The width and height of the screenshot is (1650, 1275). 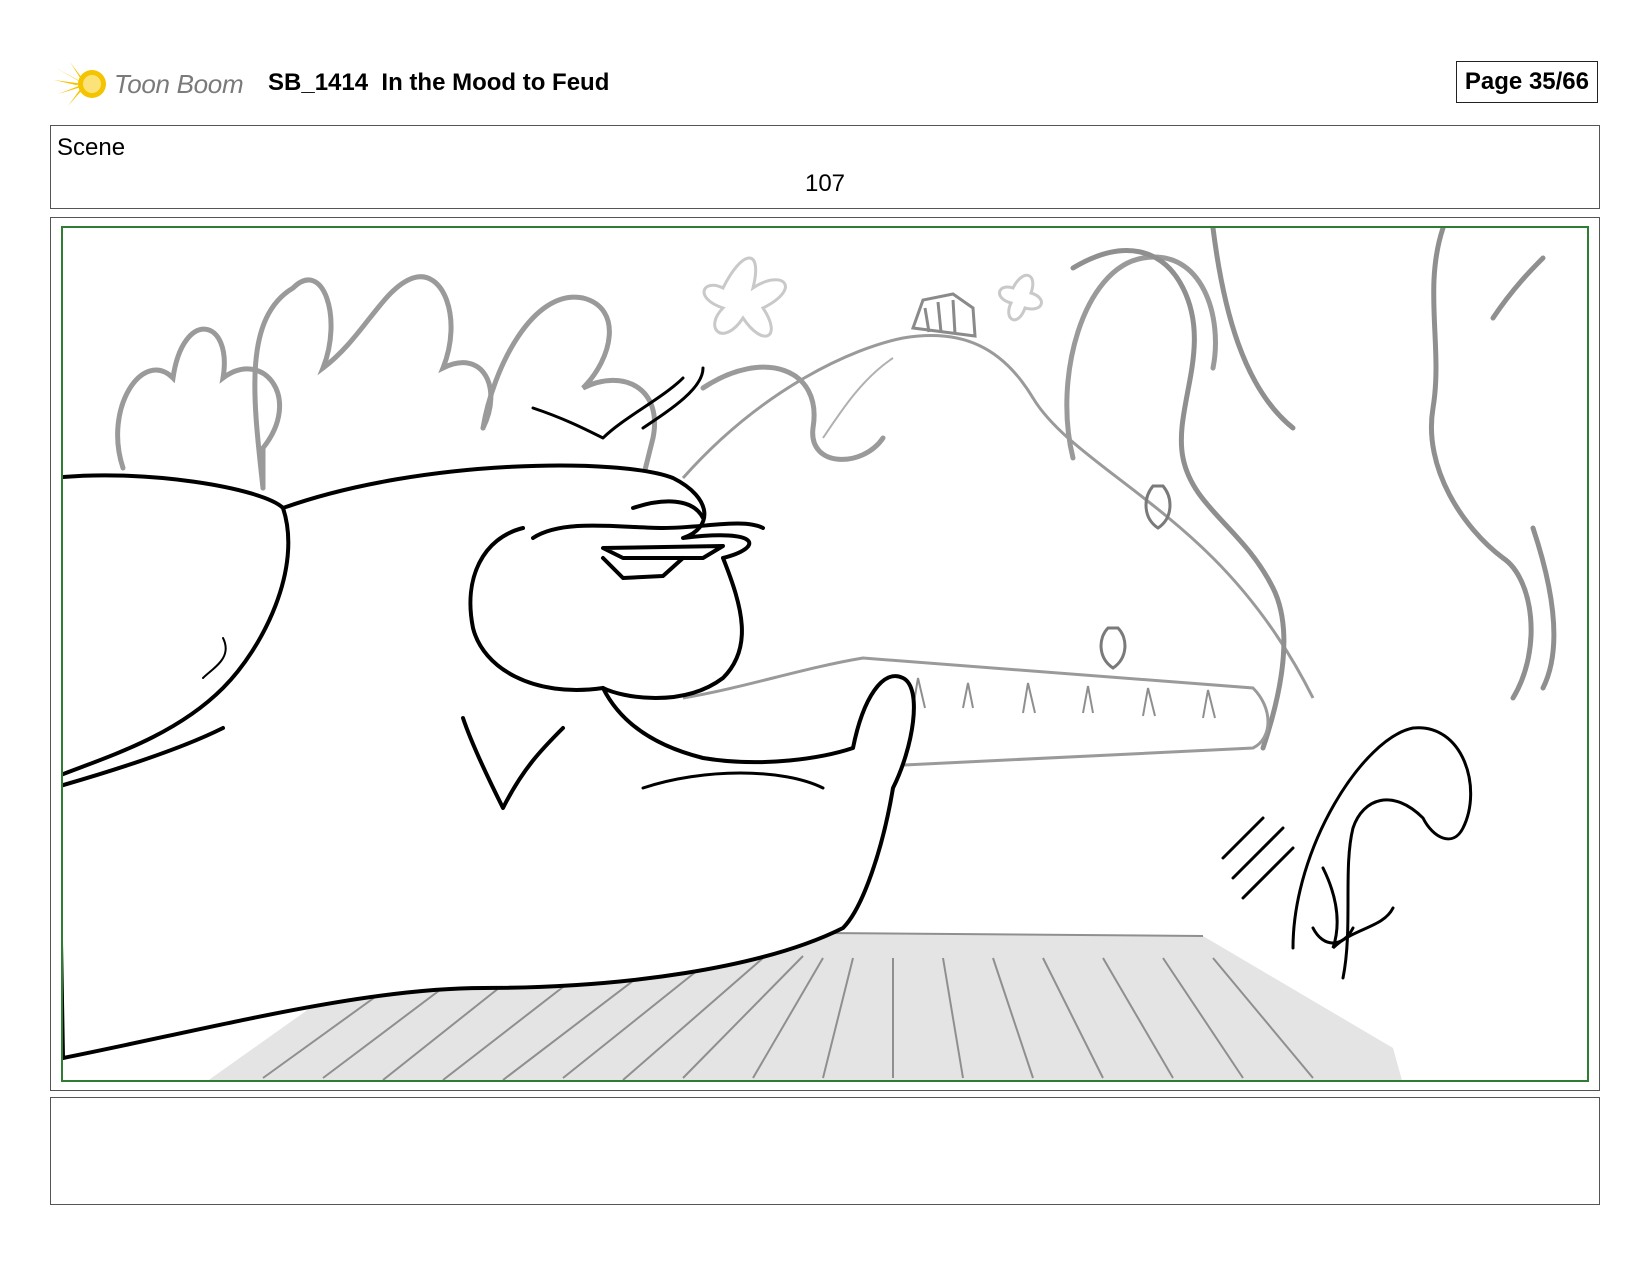 I want to click on scene-label: Scene, so click(x=91, y=147).